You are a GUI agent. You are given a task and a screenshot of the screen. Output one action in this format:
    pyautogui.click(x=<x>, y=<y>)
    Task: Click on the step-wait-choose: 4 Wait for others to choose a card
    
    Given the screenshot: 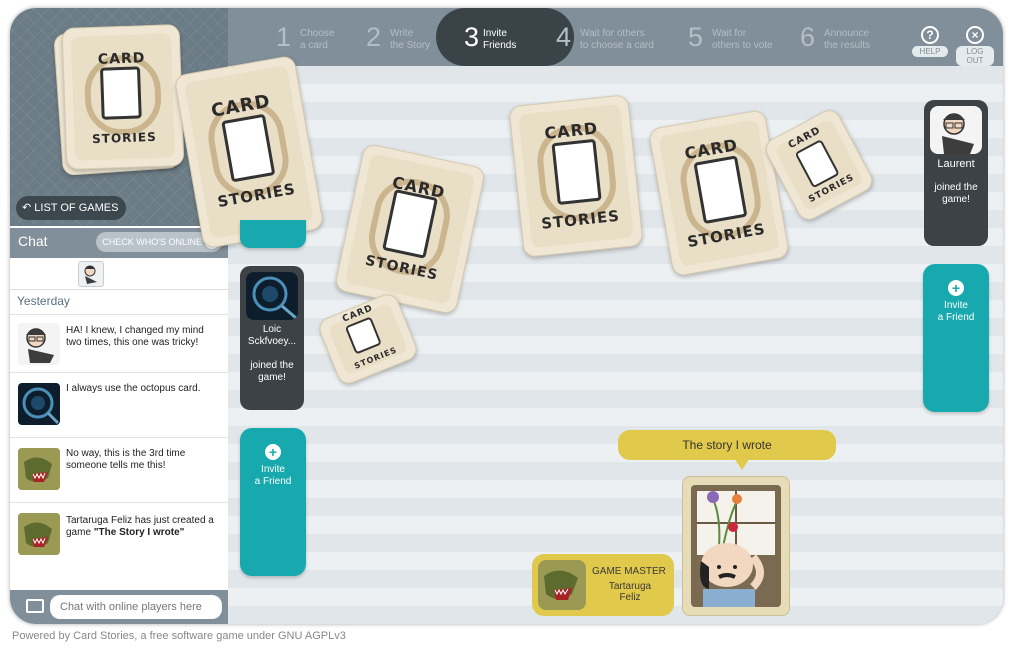 What is the action you would take?
    pyautogui.click(x=616, y=37)
    